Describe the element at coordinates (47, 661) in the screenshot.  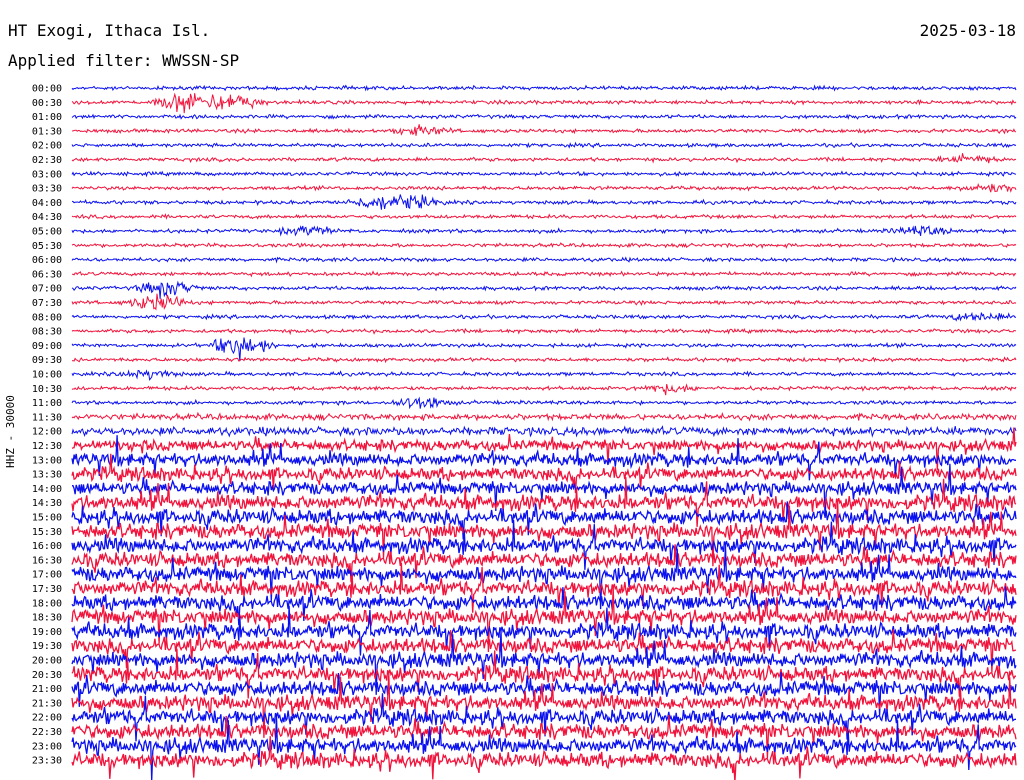
I see `time-tick-label: 20:00` at that location.